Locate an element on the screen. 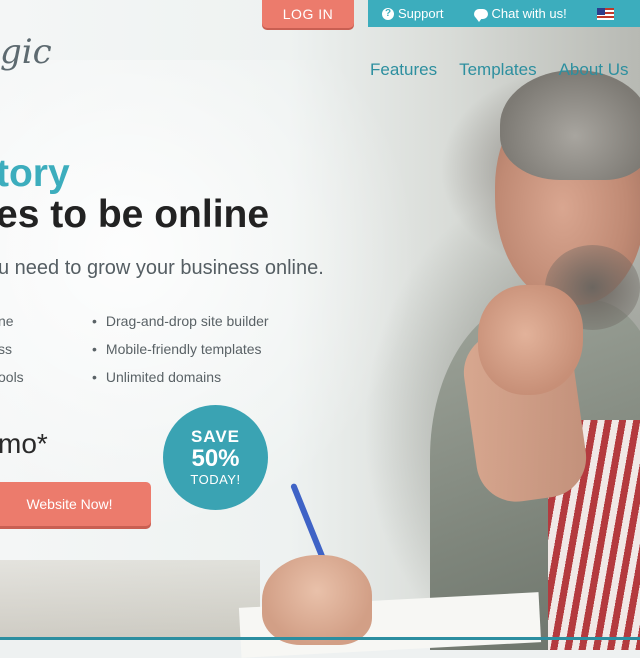 This screenshot has height=658, width=640. save-badge-percent: 50% is located at coordinates (215, 458).